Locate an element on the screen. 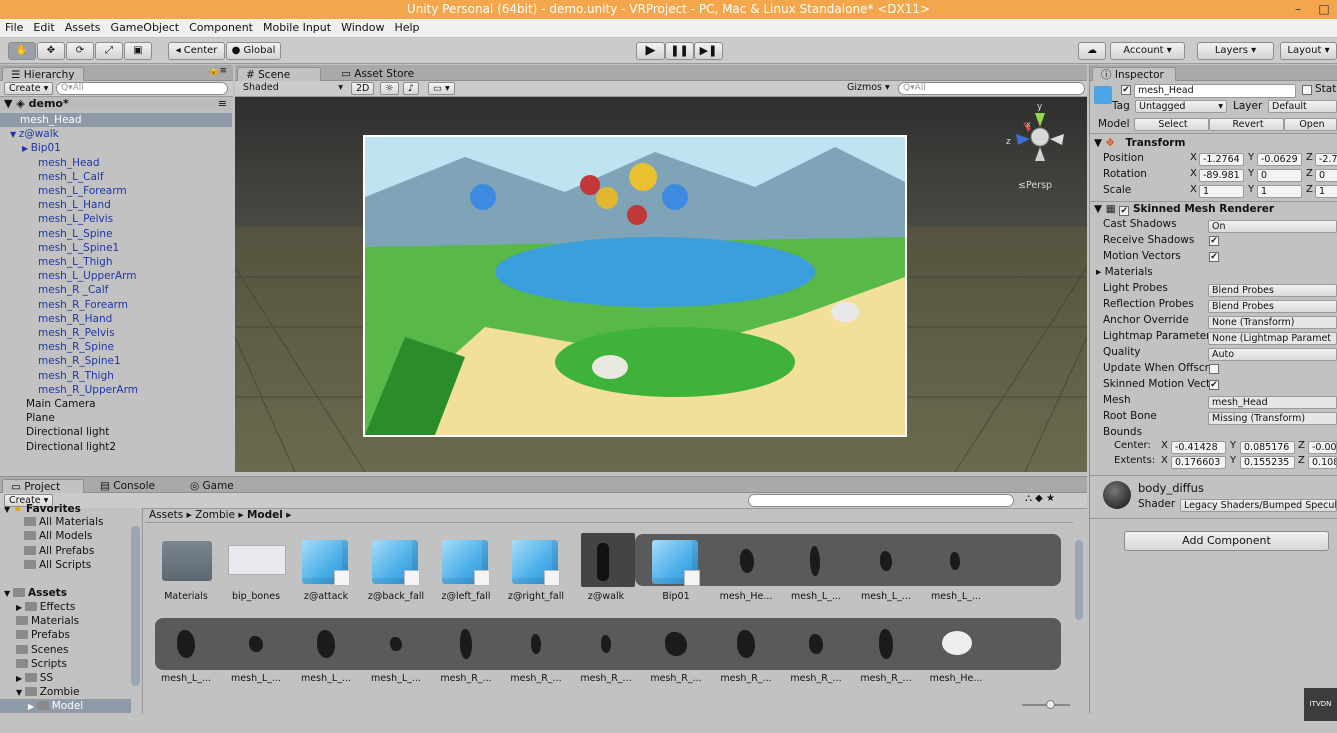 Image resolution: width=1337 pixels, height=733 pixels. toggle-2d-button: 2D is located at coordinates (363, 88).